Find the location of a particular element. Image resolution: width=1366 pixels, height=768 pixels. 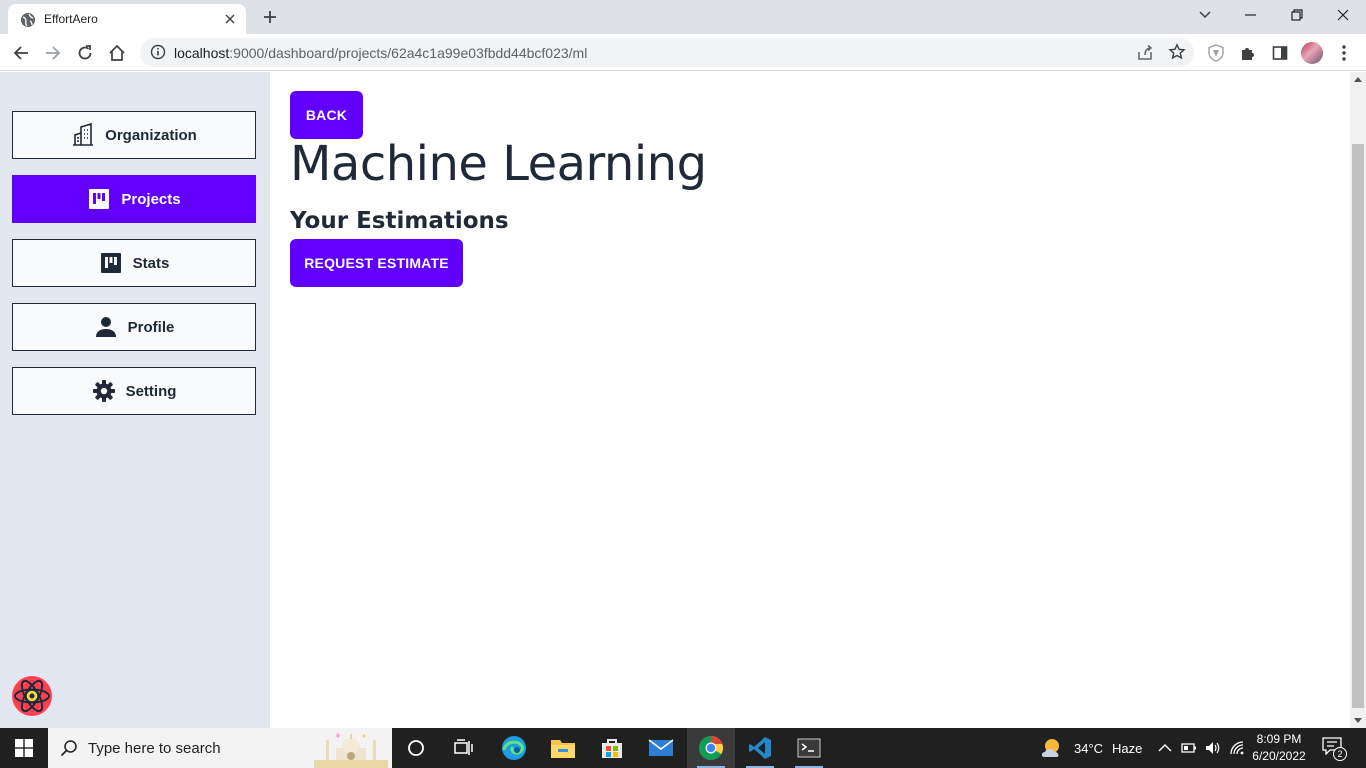

terminal-icon is located at coordinates (809, 748).